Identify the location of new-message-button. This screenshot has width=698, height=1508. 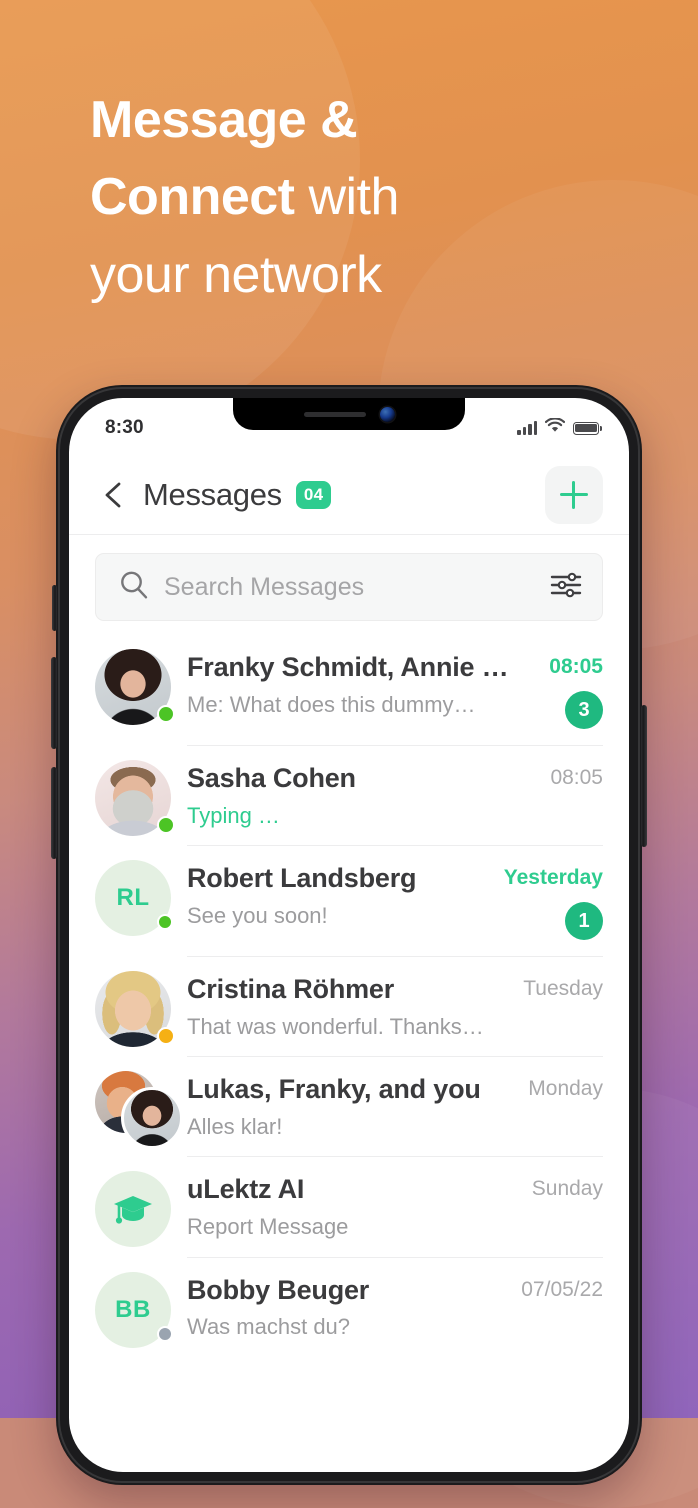
(574, 495).